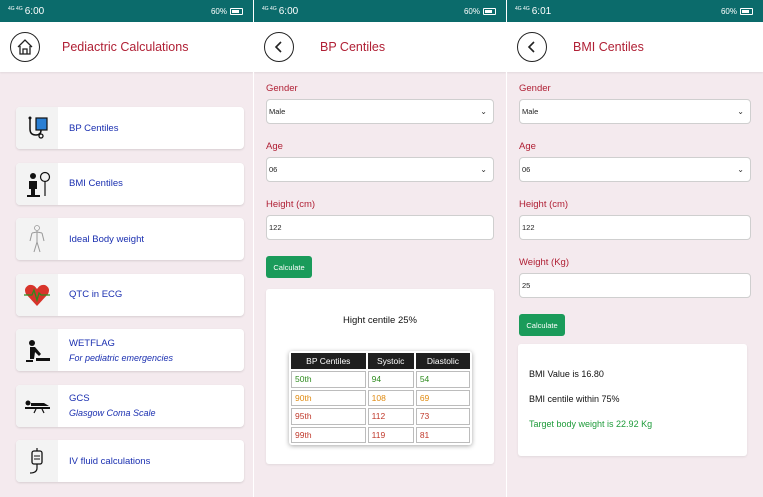 The image size is (763, 497). Describe the element at coordinates (37, 350) in the screenshot. I see `cpr-icon` at that location.